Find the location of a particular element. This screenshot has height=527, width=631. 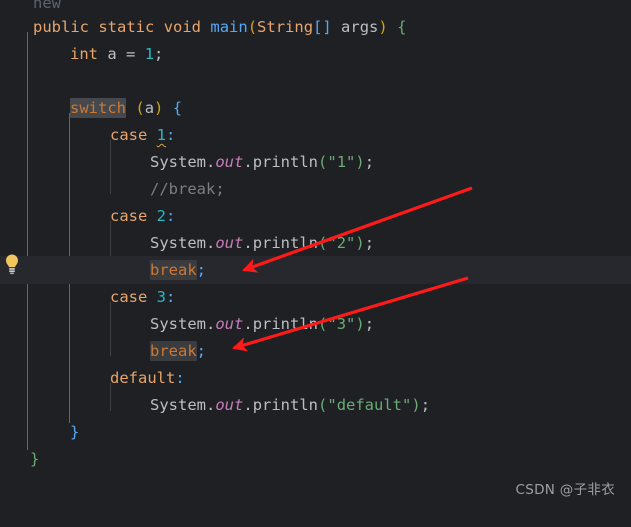

class-system-2: System is located at coordinates (178, 243).